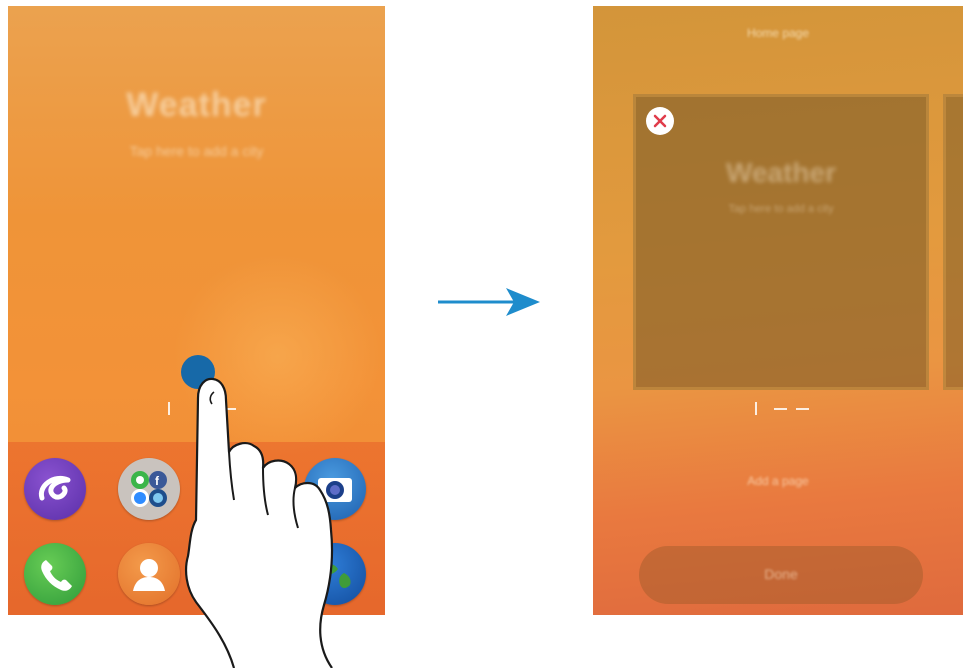  Describe the element at coordinates (778, 33) in the screenshot. I see `page-title: Home page` at that location.